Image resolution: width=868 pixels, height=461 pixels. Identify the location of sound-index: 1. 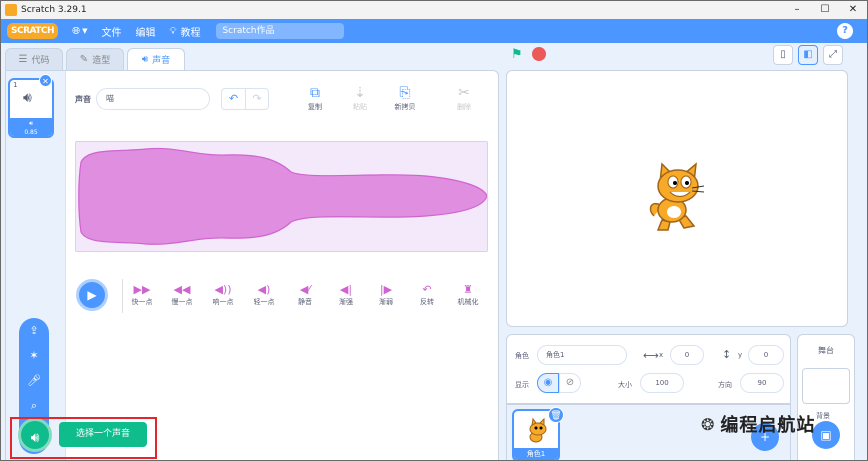
(15, 85).